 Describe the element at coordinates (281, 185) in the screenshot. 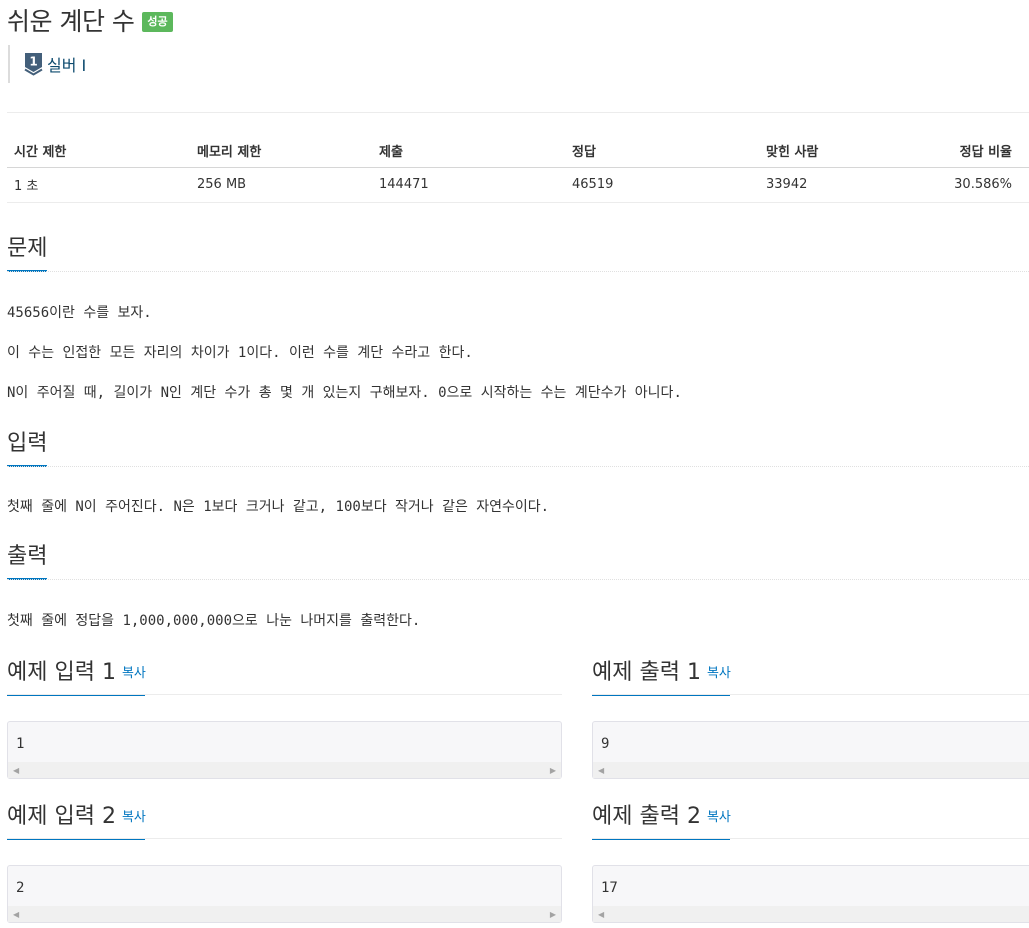

I see `cell-memory-limit: 256 MB` at that location.